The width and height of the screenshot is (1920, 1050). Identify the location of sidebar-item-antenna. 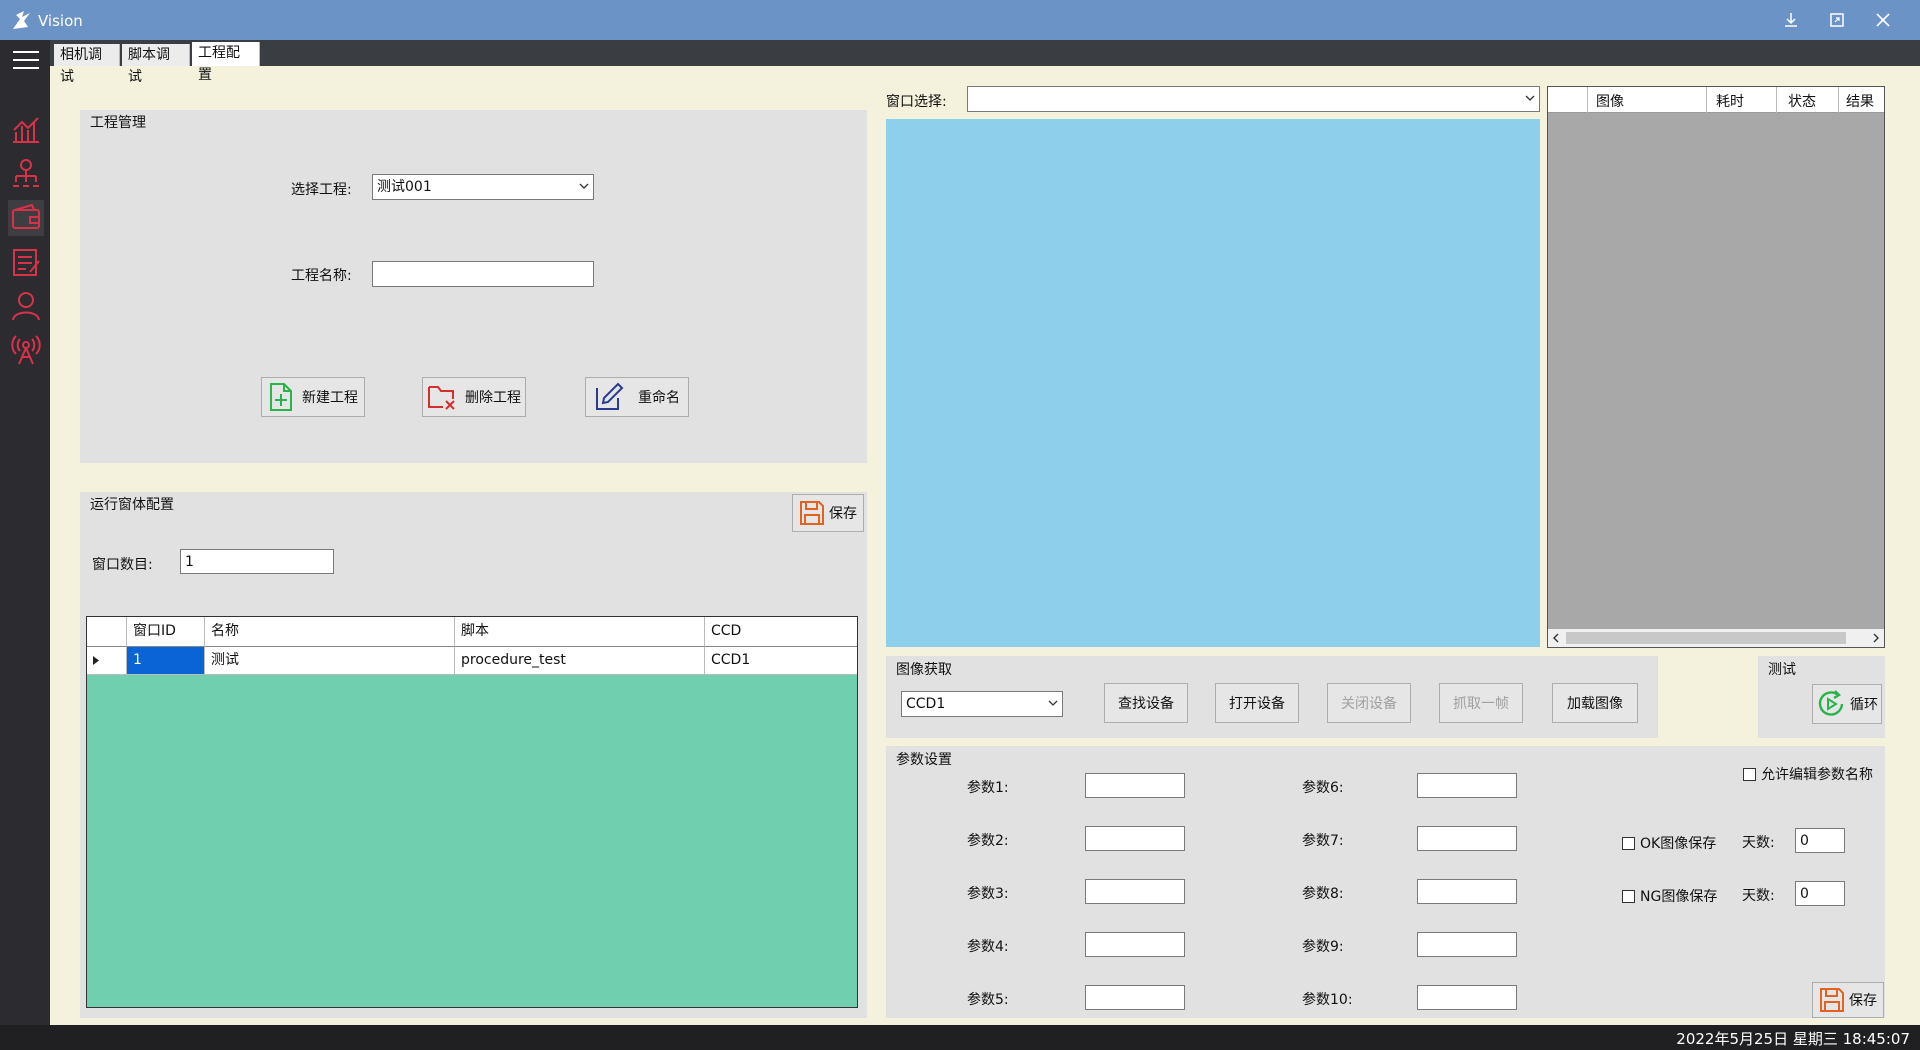
(26, 350).